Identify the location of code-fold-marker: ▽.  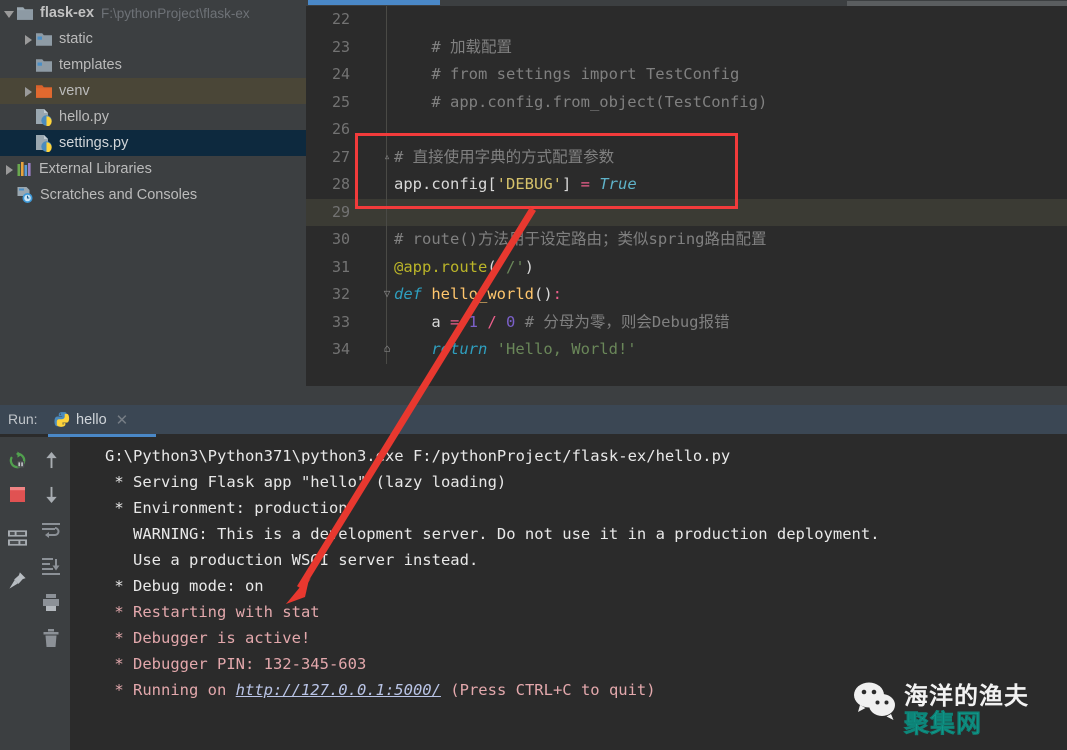
(387, 294).